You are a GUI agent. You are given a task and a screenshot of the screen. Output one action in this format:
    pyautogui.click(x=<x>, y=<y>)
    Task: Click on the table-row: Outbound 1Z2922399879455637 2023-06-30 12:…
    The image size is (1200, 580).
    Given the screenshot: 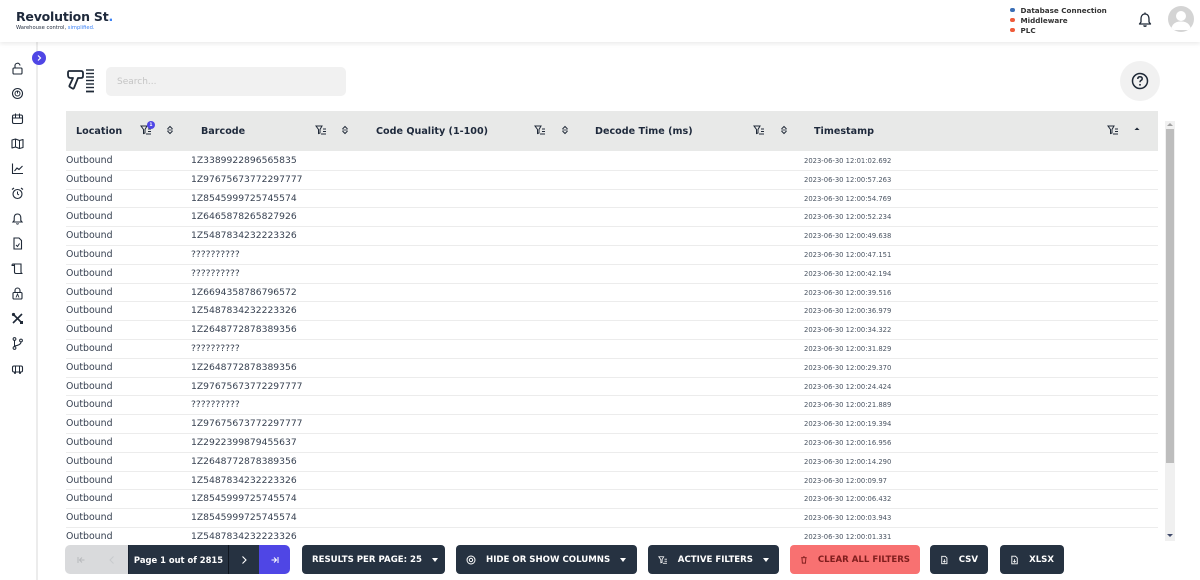 What is the action you would take?
    pyautogui.click(x=612, y=443)
    